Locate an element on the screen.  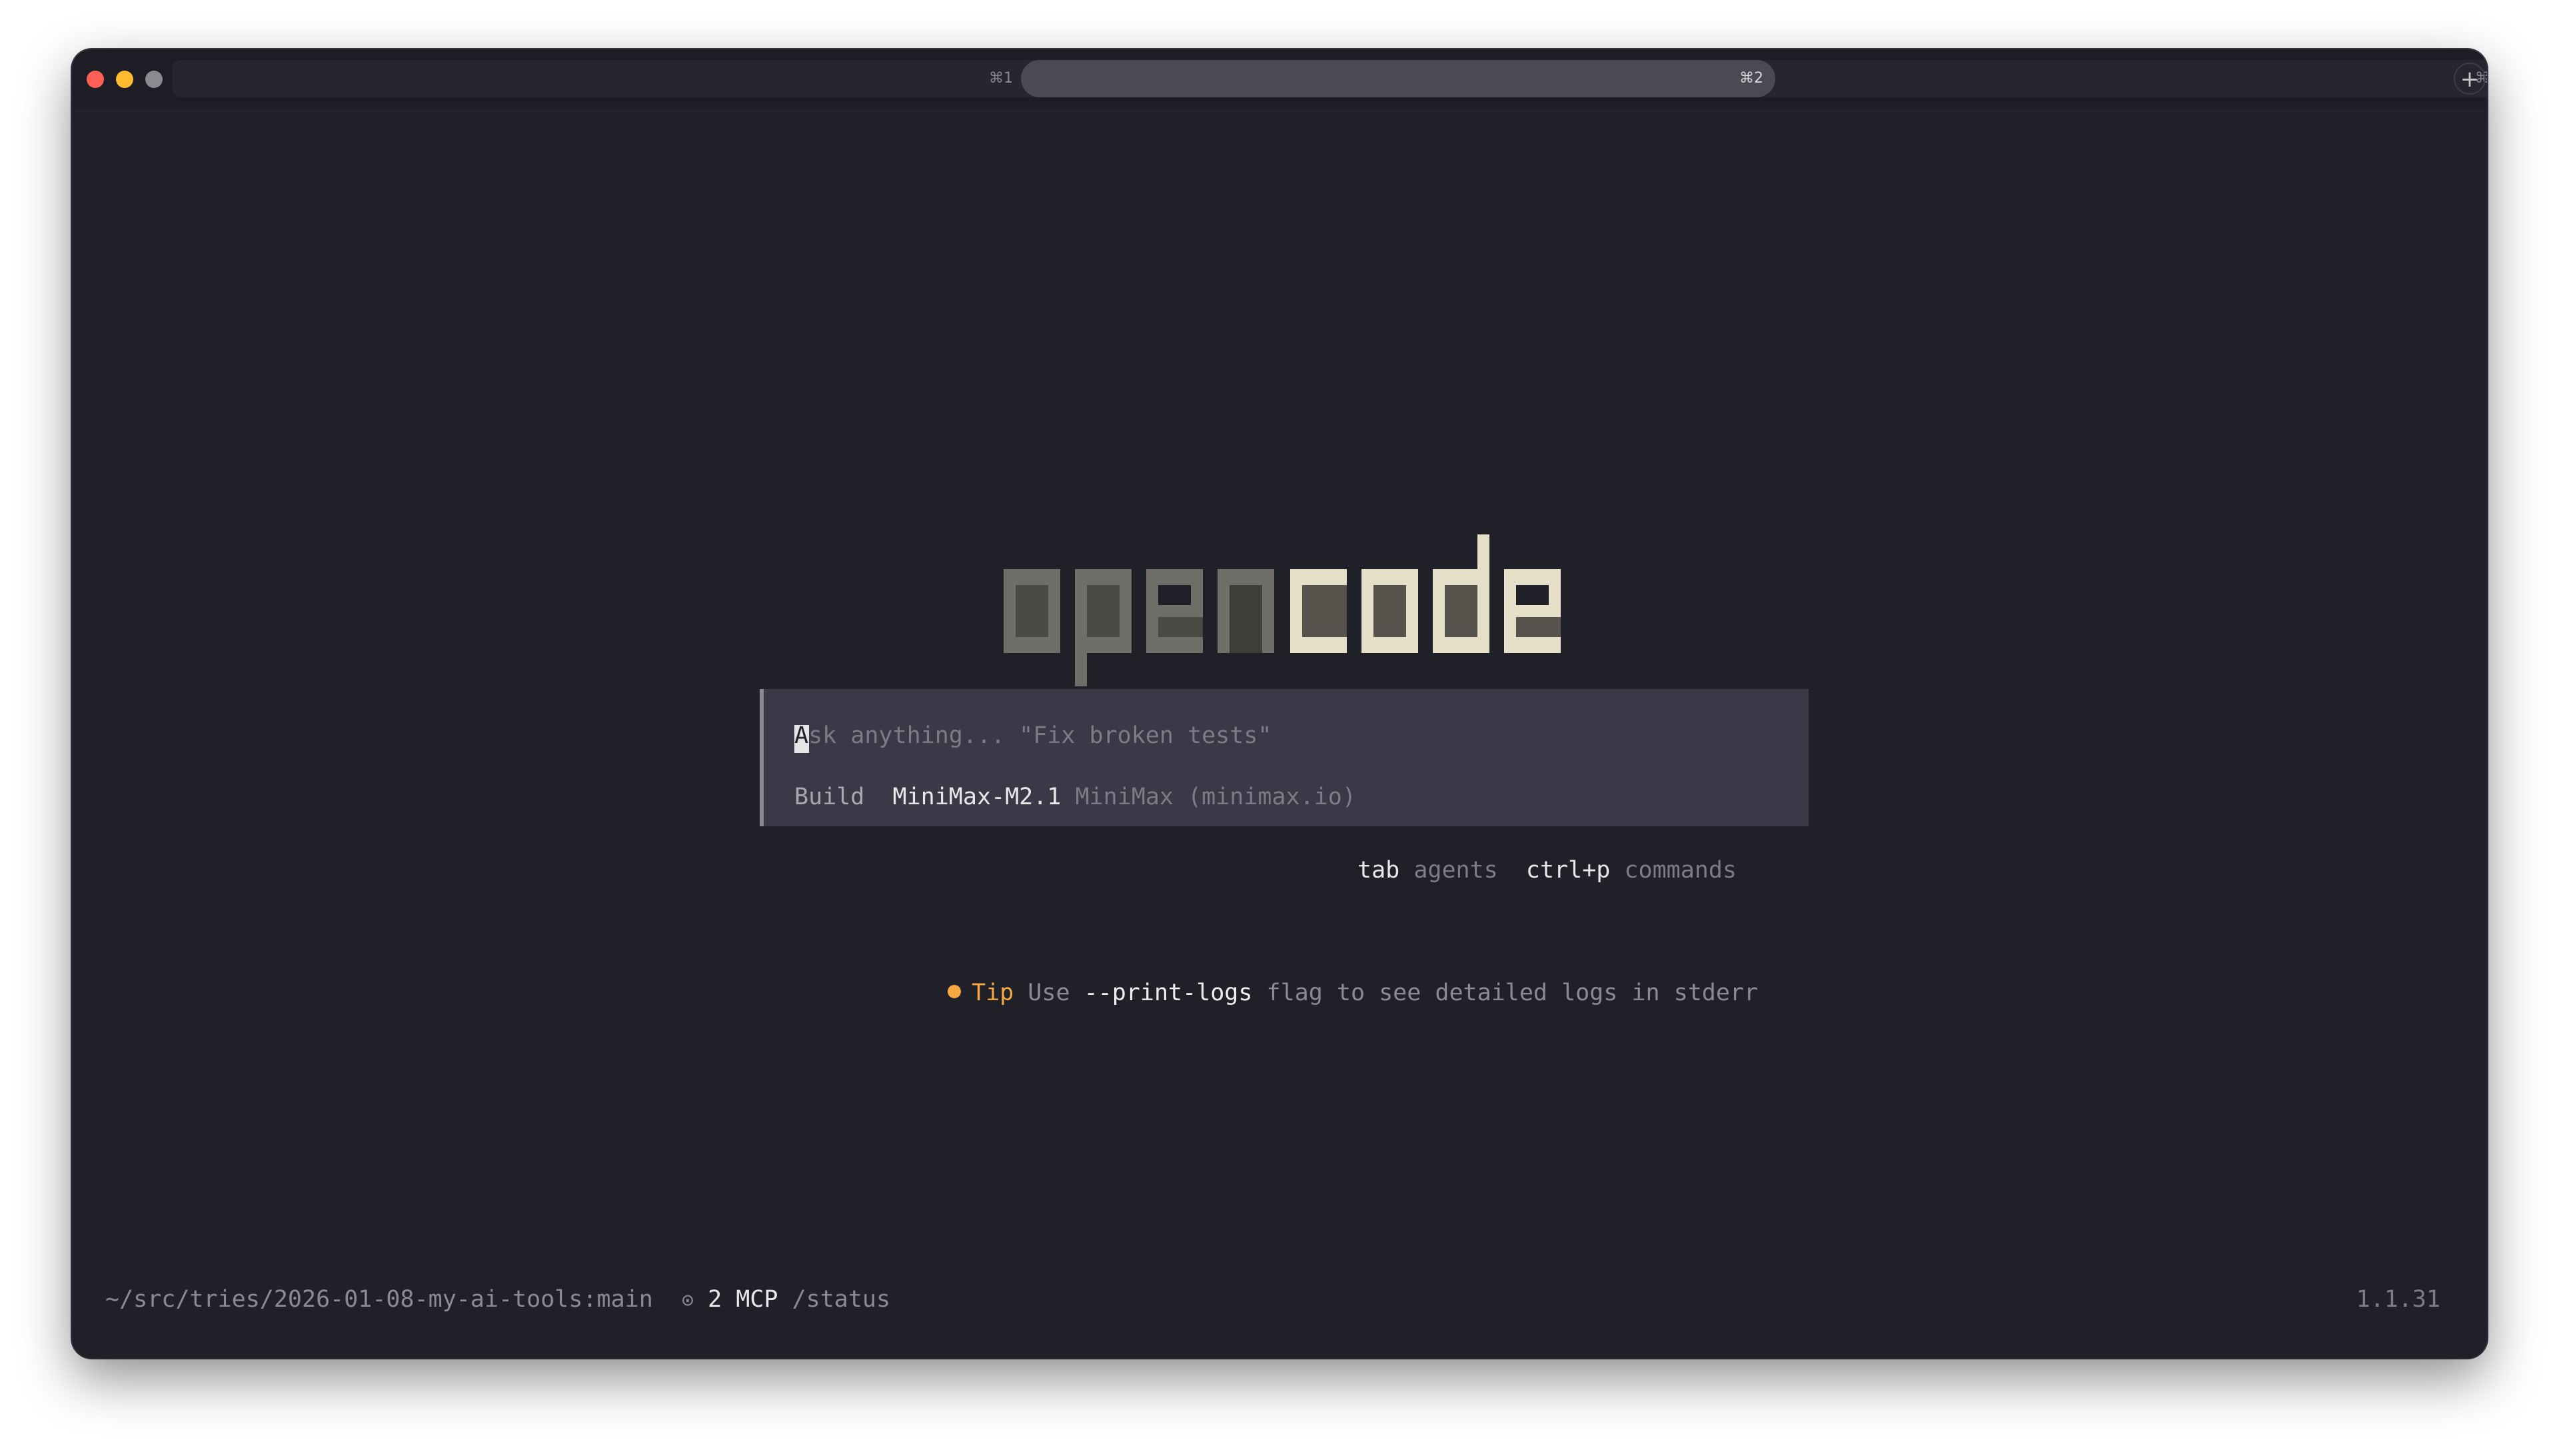
close-window-button is located at coordinates (95, 79).